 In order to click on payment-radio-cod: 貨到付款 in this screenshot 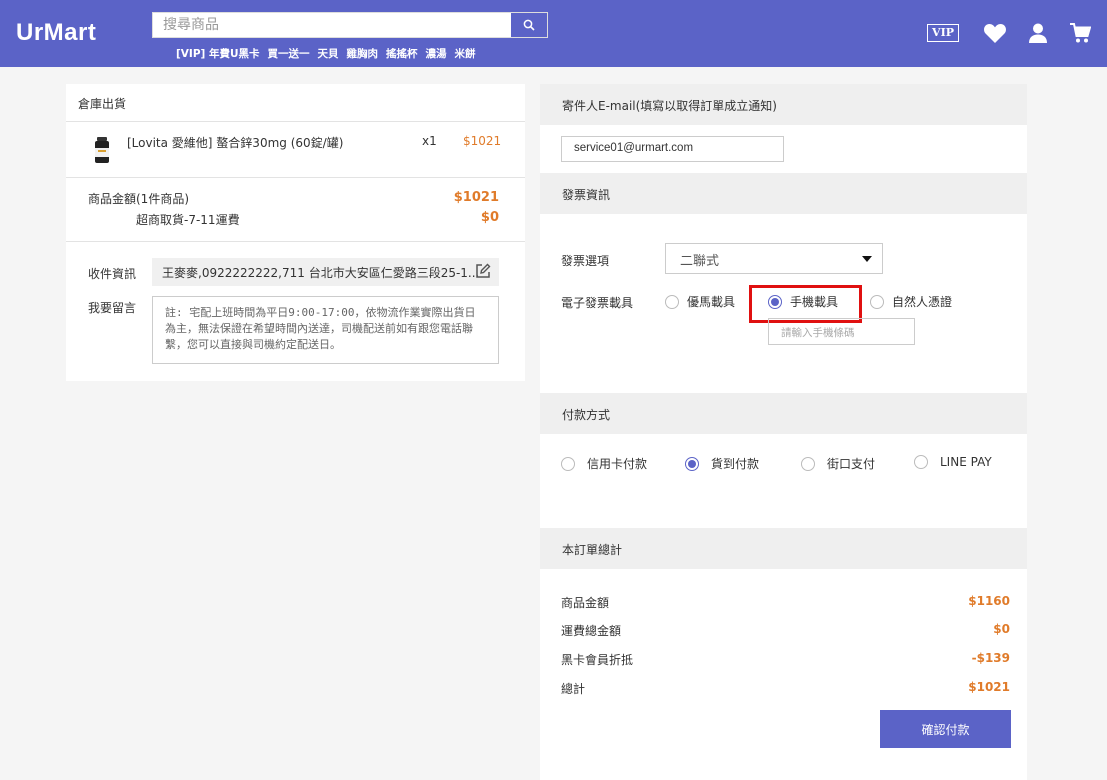, I will do `click(722, 463)`.